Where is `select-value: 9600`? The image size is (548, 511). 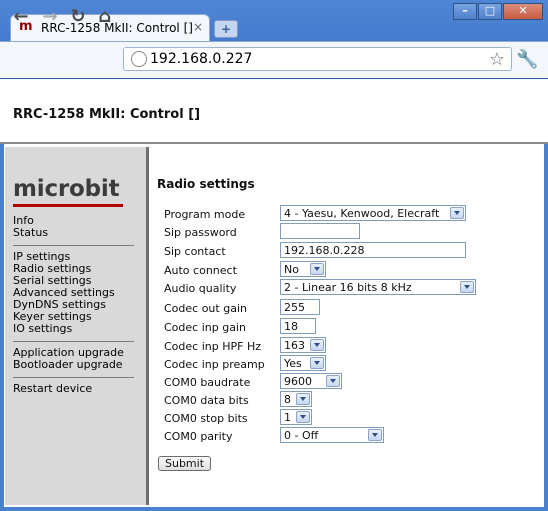
select-value: 9600 is located at coordinates (298, 381).